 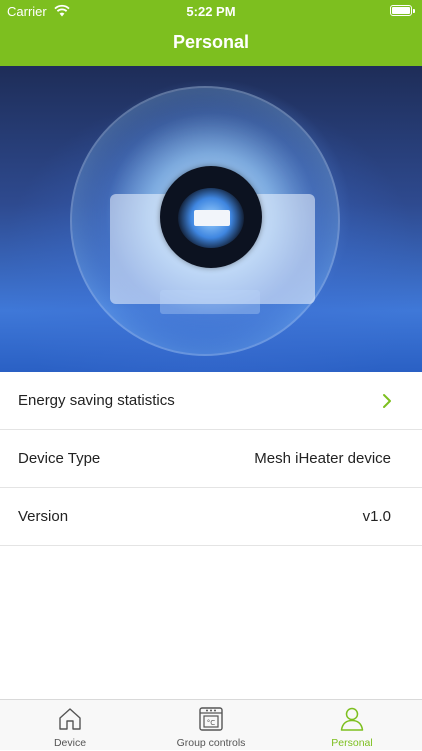 I want to click on status-bar: Carrier 5:22 PM, so click(x=211, y=11).